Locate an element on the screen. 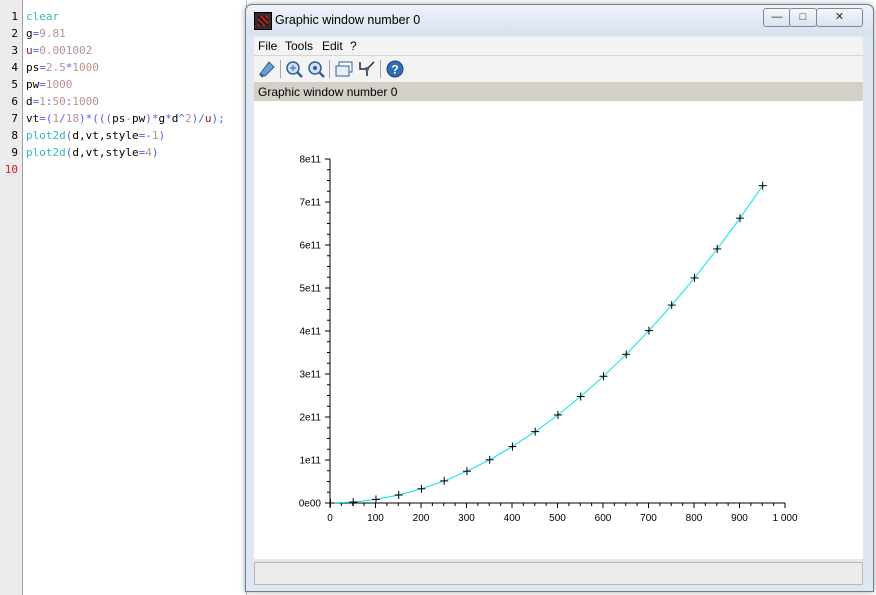 The image size is (876, 595). x-tick-label: 300 is located at coordinates (466, 518).